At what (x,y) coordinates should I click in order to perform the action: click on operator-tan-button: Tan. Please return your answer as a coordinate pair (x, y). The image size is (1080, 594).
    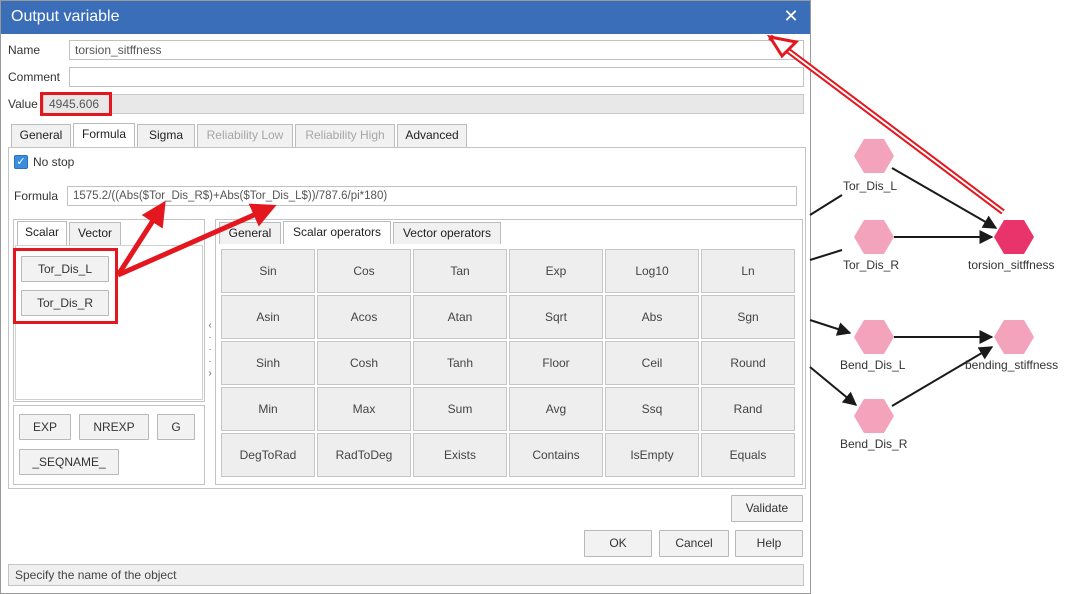
    Looking at the image, I should click on (460, 271).